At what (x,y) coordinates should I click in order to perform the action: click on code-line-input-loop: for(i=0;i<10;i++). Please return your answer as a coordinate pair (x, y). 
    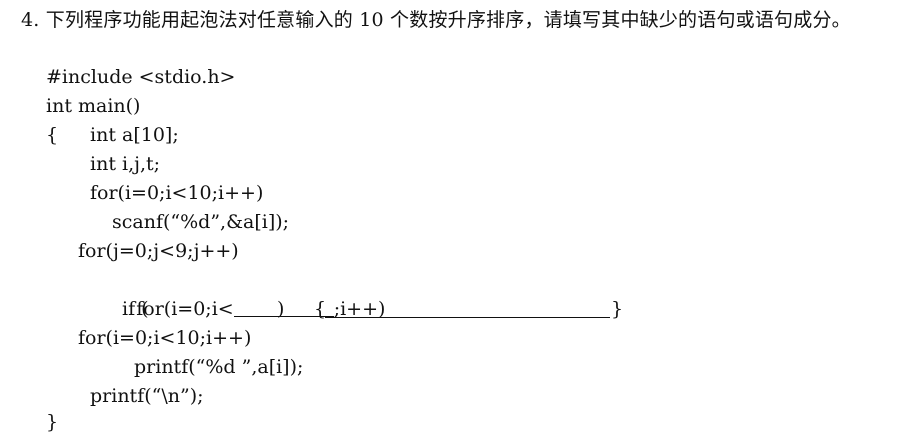
    Looking at the image, I should click on (177, 193).